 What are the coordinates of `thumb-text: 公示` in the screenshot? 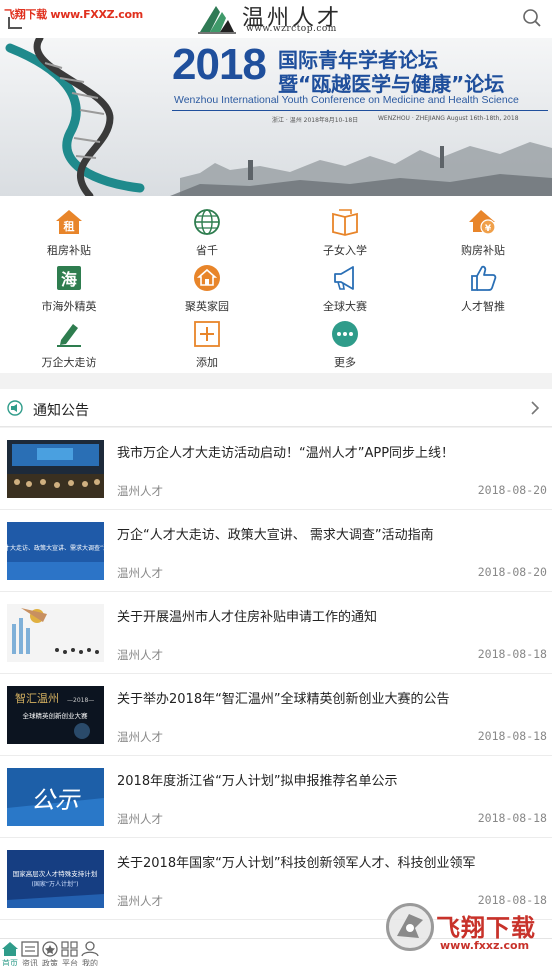 It's located at (56, 800).